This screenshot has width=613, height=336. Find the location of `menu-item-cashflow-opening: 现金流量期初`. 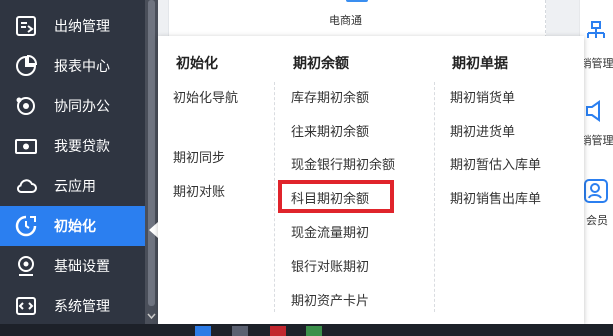

menu-item-cashflow-opening: 现金流量期初 is located at coordinates (330, 231).